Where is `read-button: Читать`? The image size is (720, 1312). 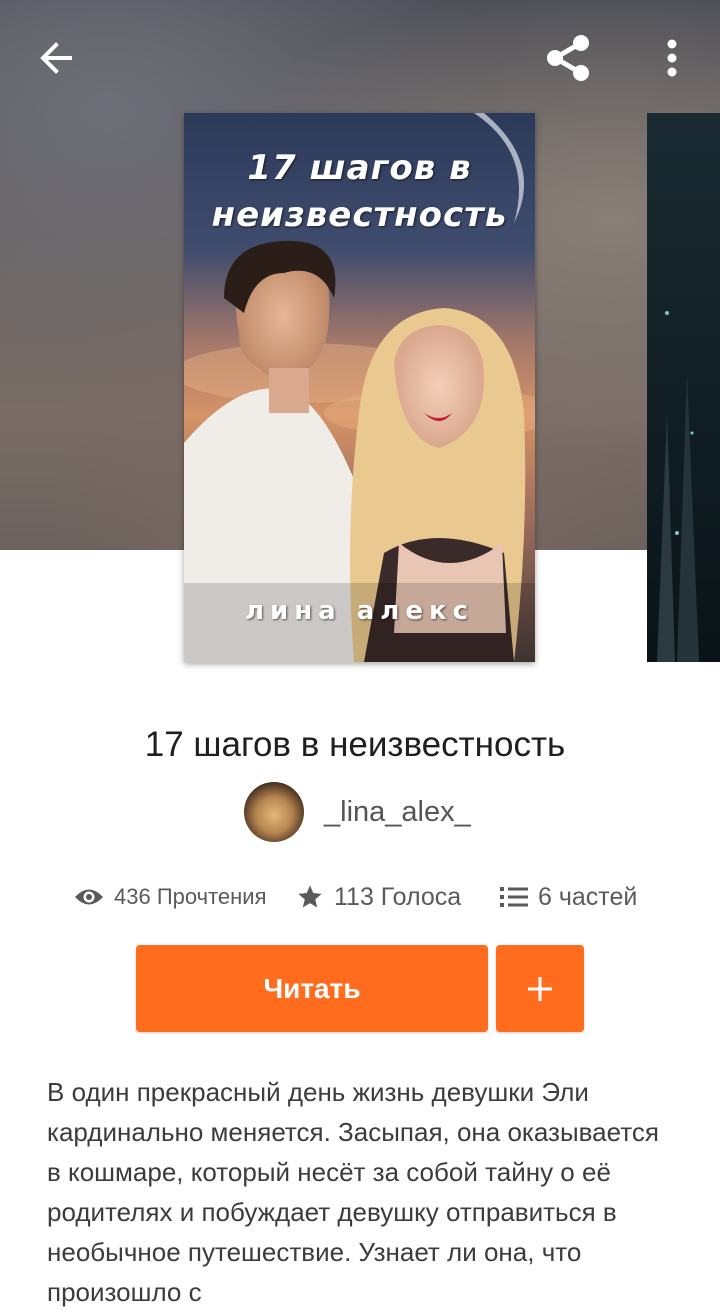
read-button: Читать is located at coordinates (312, 988).